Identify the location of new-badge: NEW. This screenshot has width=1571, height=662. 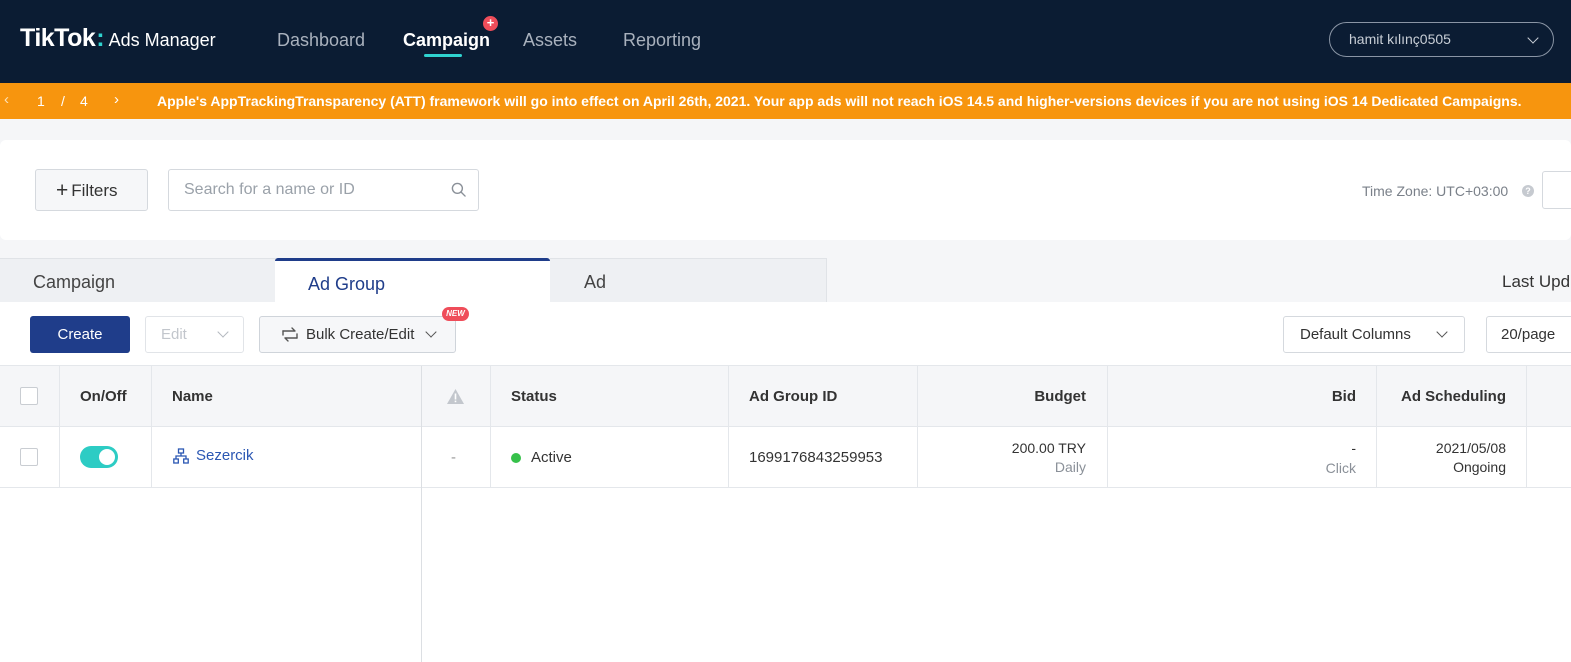
(455, 314).